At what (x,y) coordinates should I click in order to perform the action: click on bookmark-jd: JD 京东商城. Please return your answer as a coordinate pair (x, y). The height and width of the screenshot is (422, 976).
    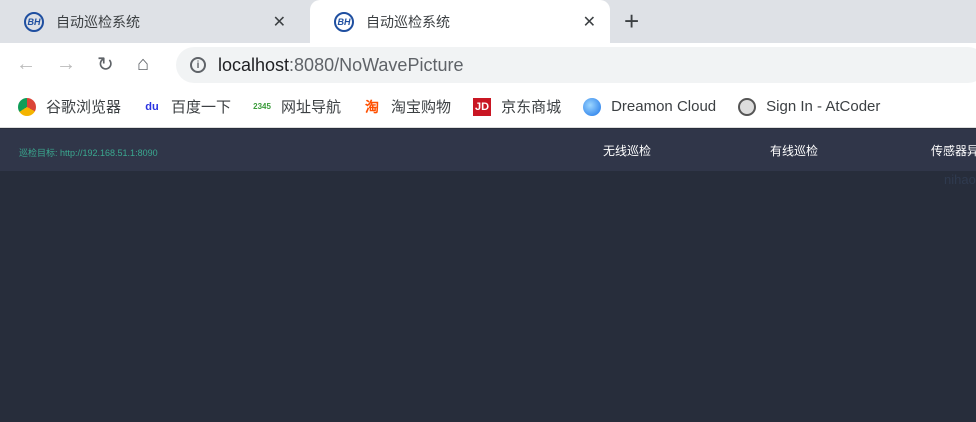
    Looking at the image, I should click on (517, 106).